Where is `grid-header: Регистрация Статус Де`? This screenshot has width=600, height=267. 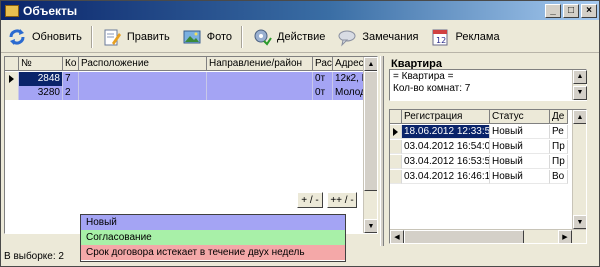 grid-header: Регистрация Статус Де is located at coordinates (479, 117).